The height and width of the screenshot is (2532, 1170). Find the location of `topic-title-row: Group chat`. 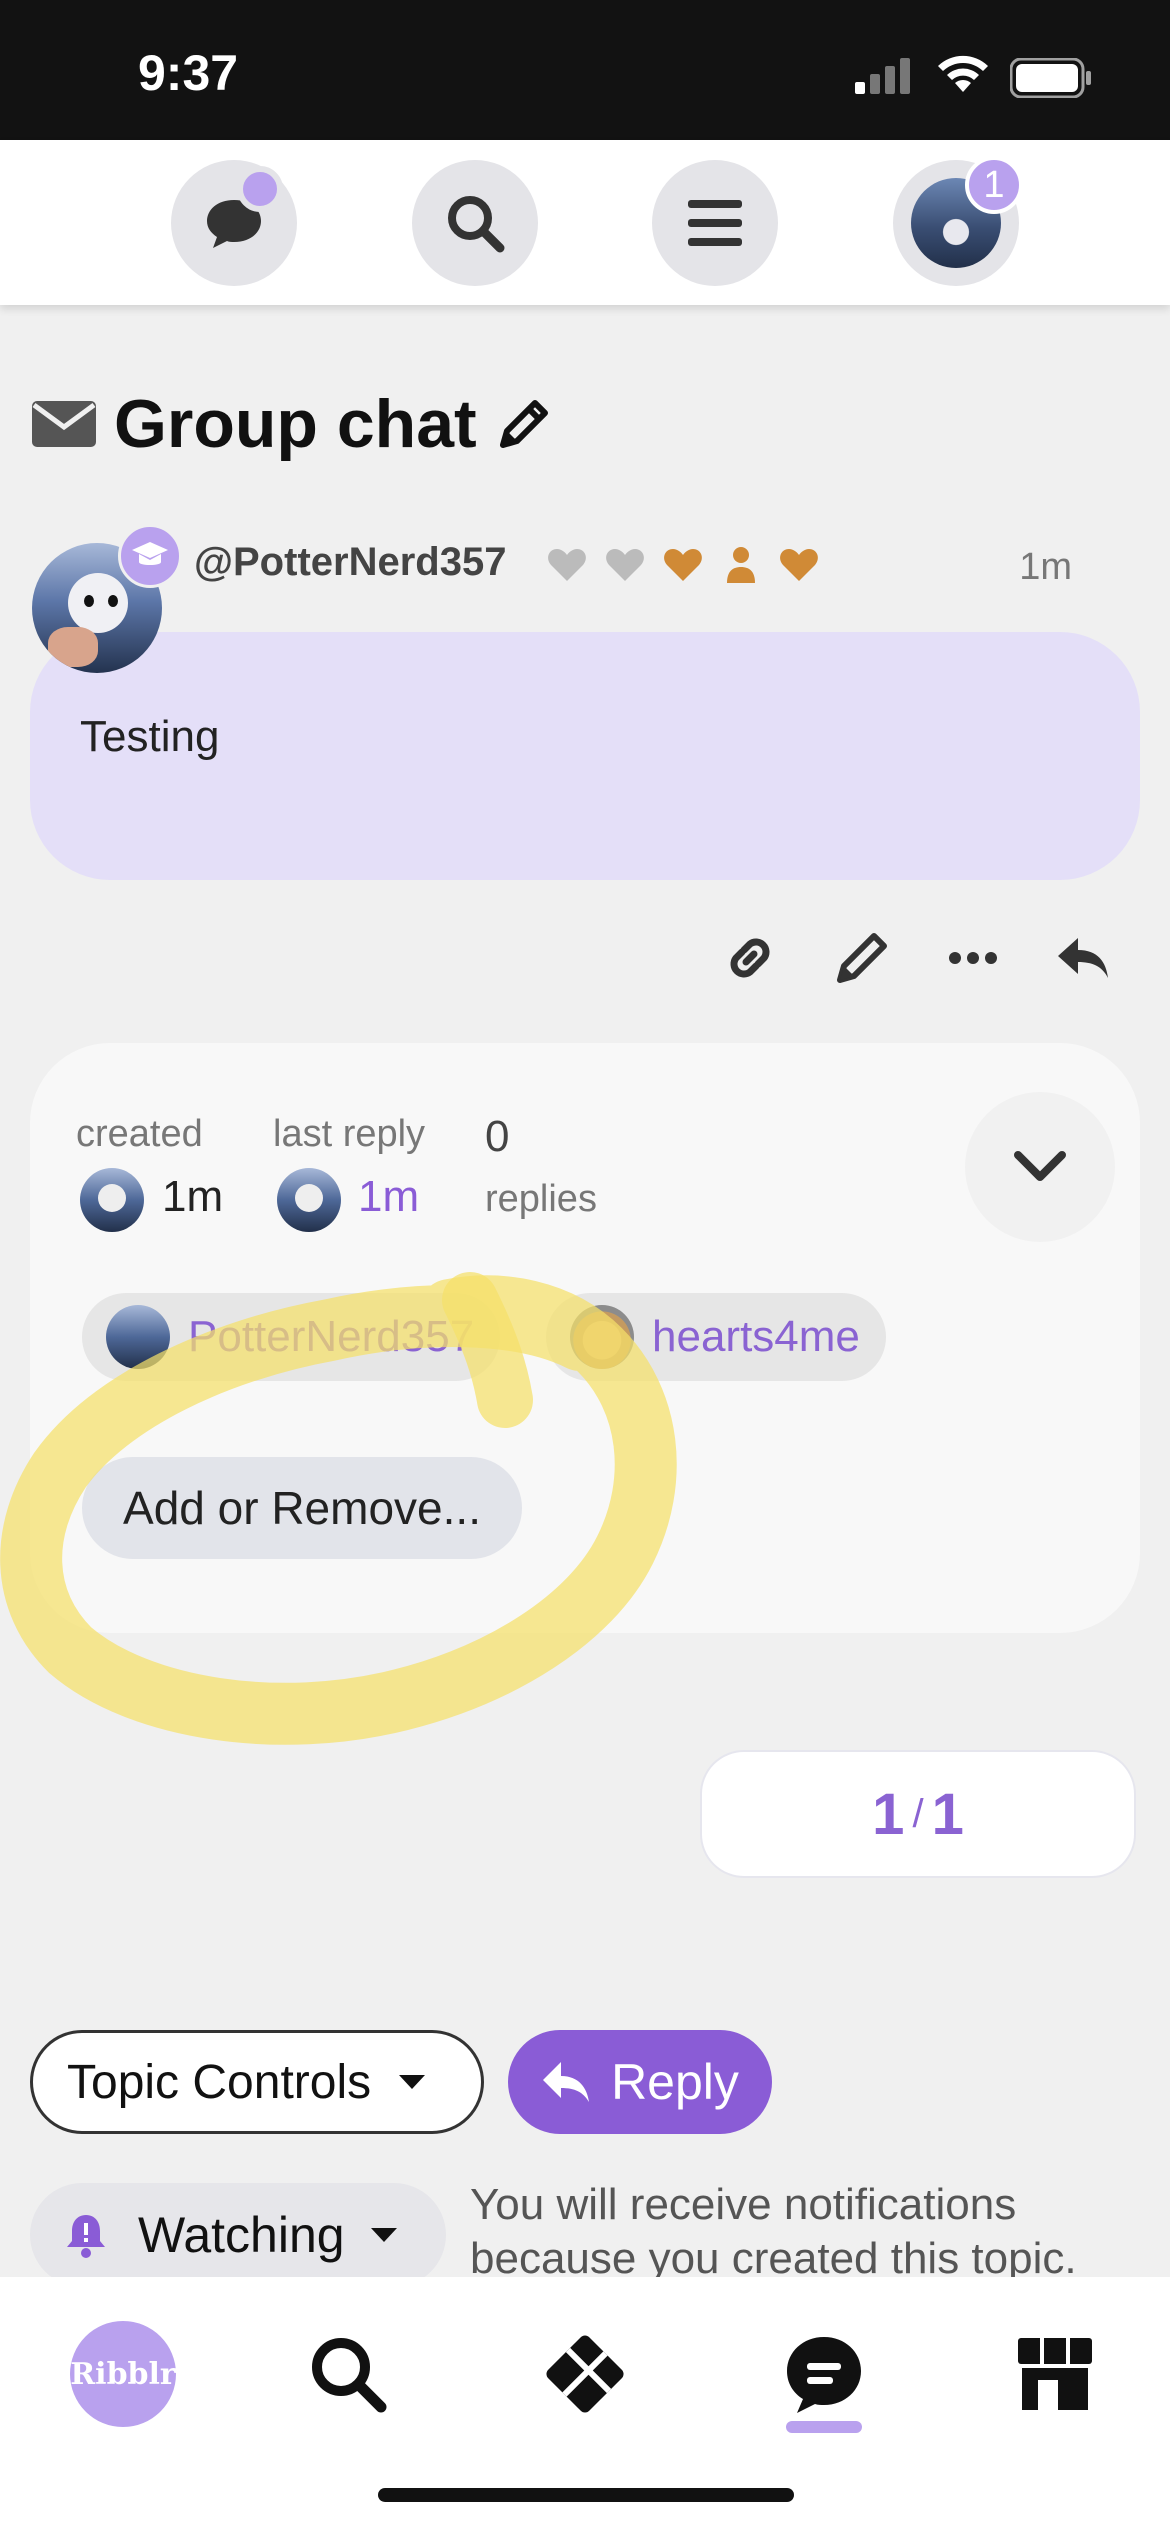

topic-title-row: Group chat is located at coordinates (291, 424).